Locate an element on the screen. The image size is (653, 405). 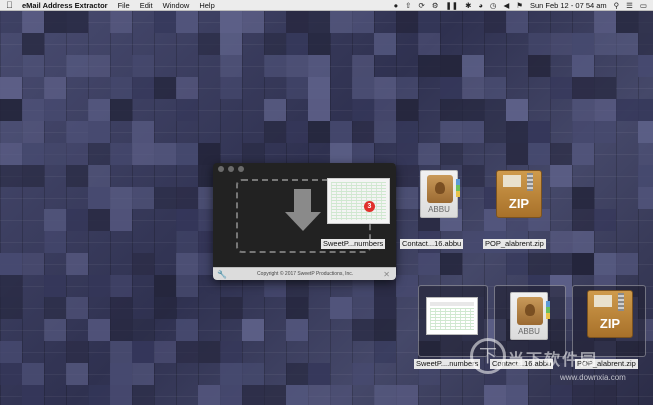
time-machine-icon: ◷ is located at coordinates (493, 5).